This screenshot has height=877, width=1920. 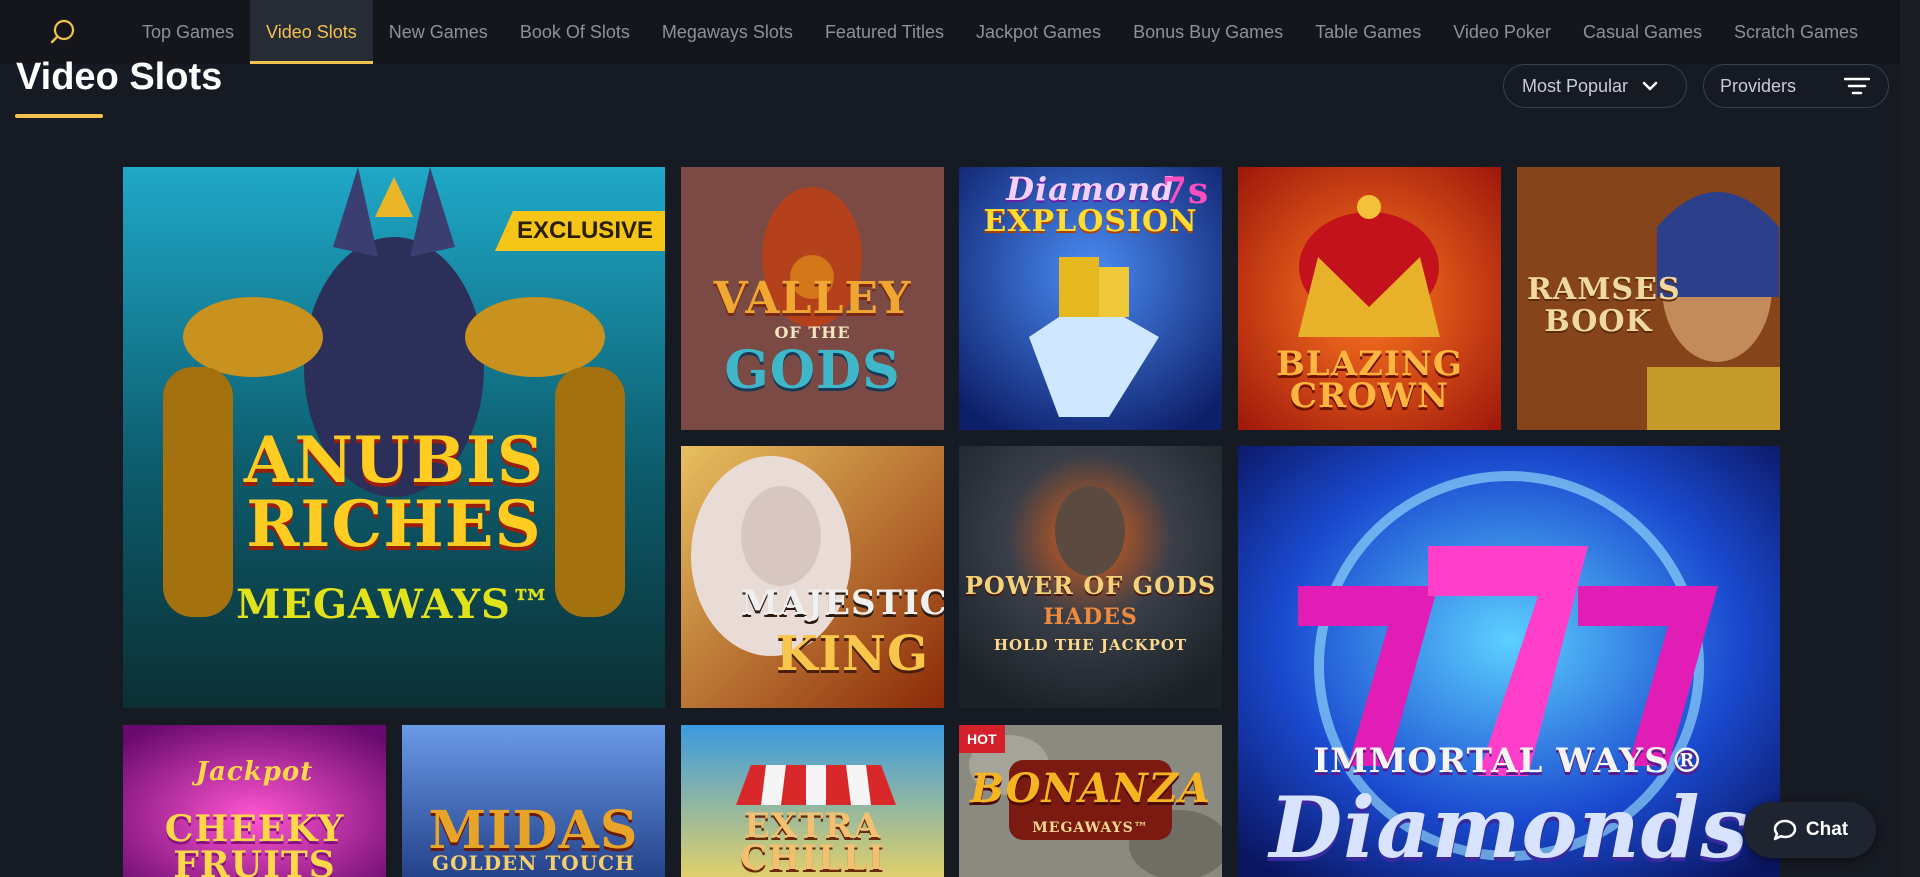 I want to click on tab-book-of-slots: Book Of Slots, so click(x=575, y=32).